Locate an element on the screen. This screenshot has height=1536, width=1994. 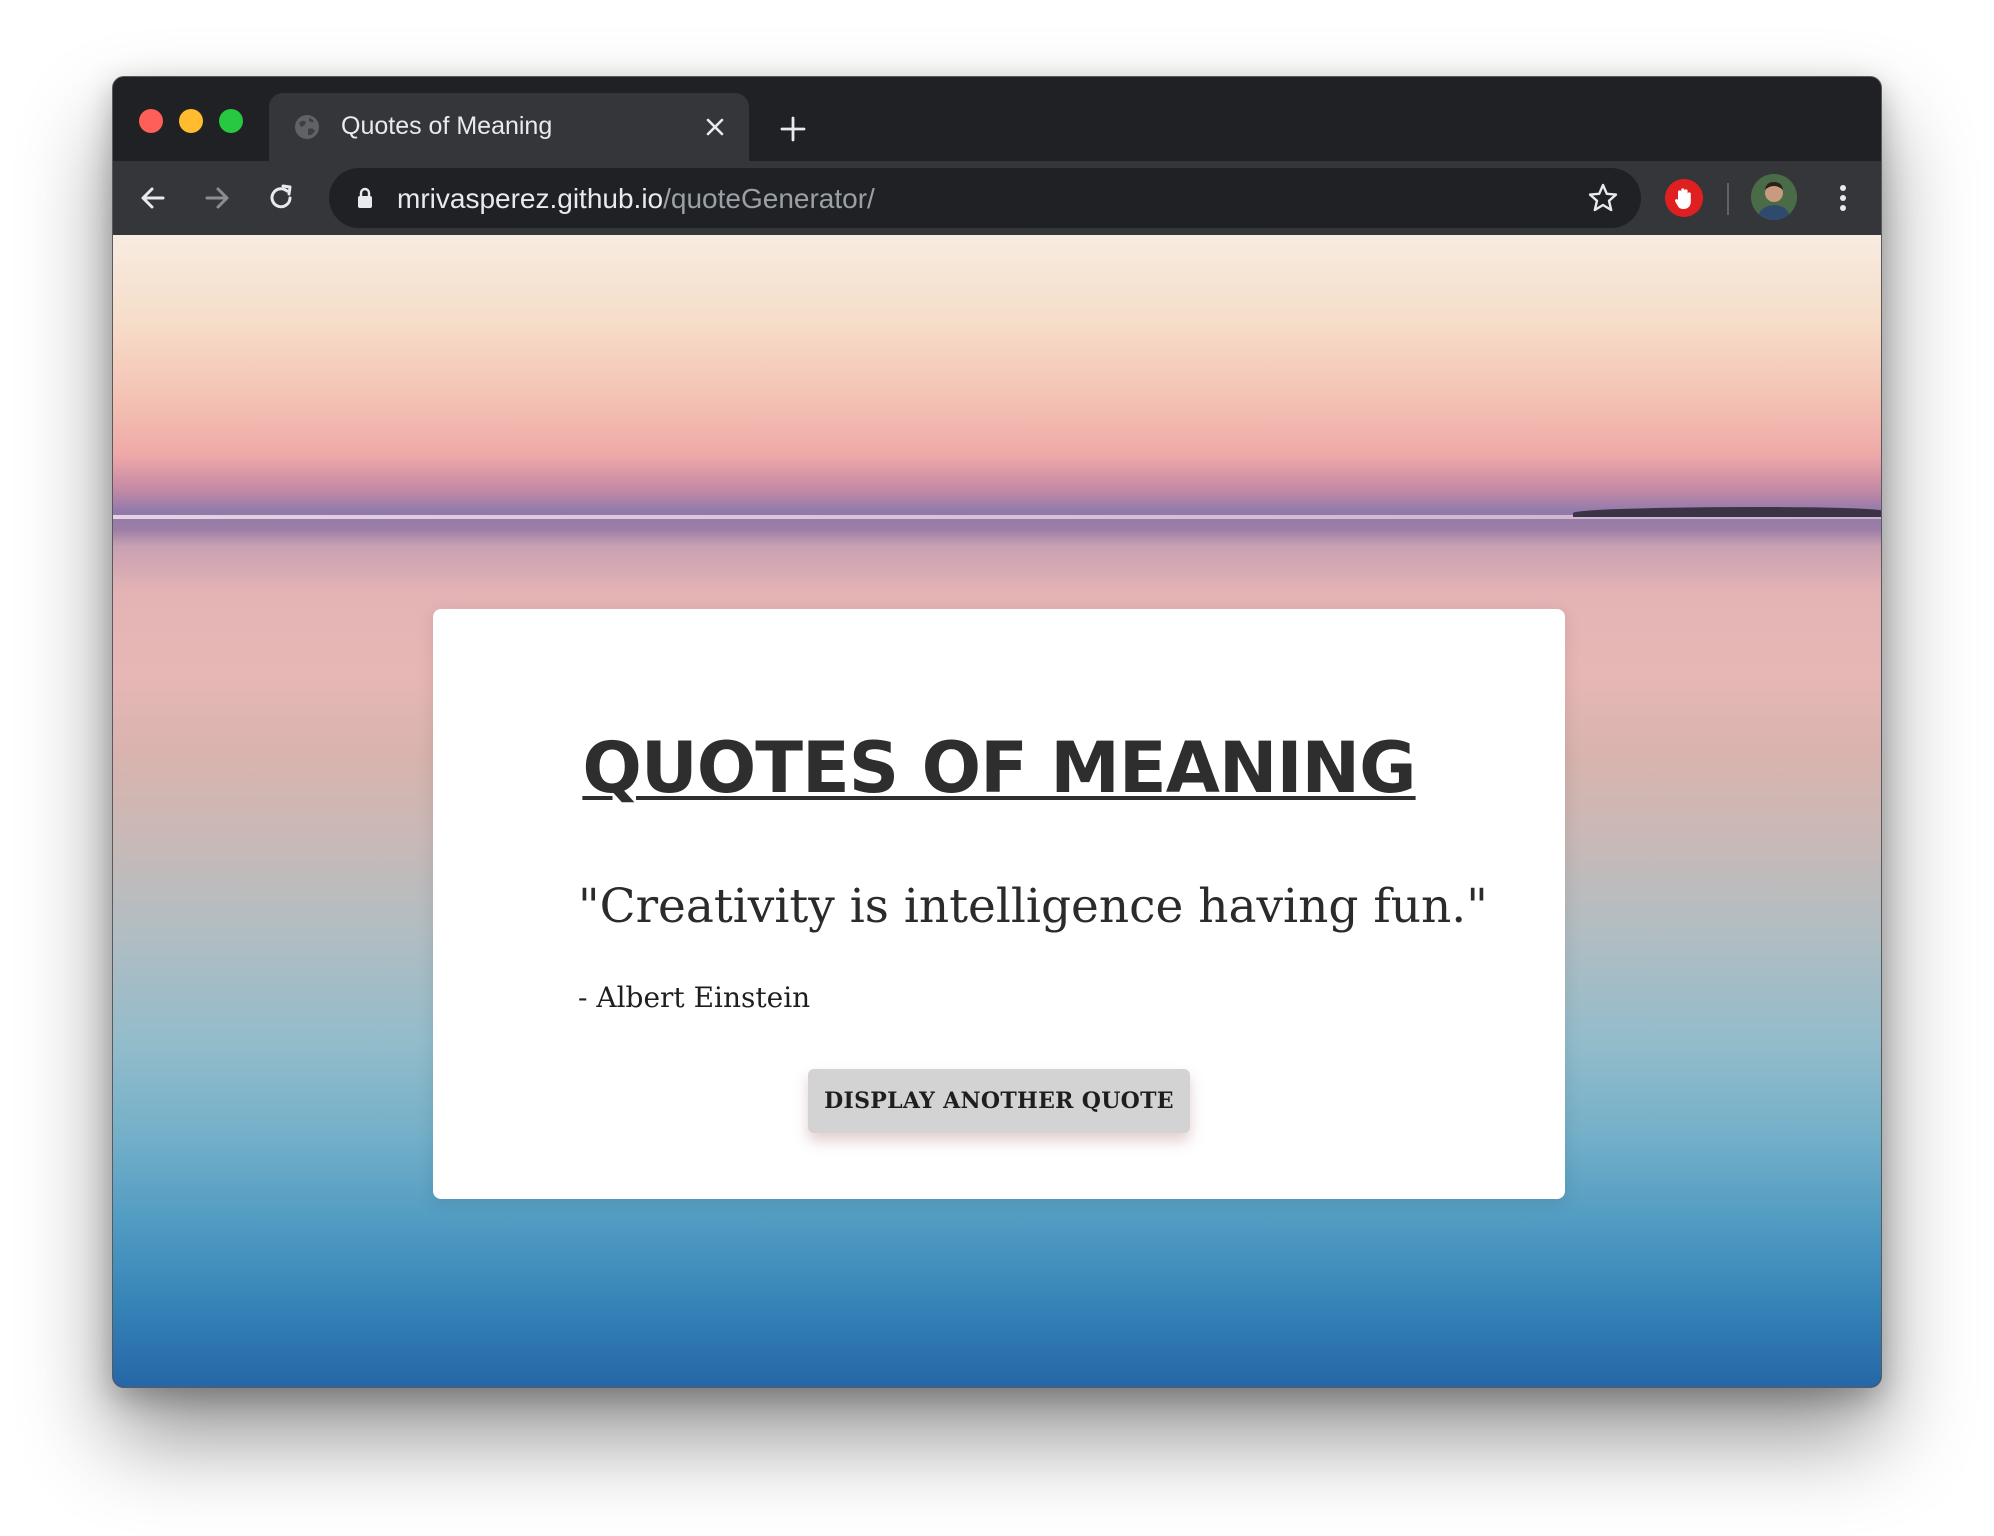
arrow-left-icon is located at coordinates (153, 198).